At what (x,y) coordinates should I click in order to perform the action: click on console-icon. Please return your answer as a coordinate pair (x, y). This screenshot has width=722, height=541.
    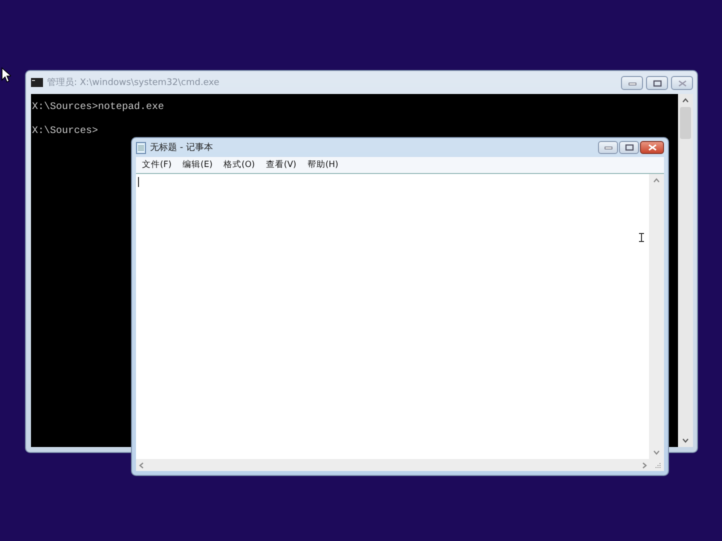
    Looking at the image, I should click on (37, 82).